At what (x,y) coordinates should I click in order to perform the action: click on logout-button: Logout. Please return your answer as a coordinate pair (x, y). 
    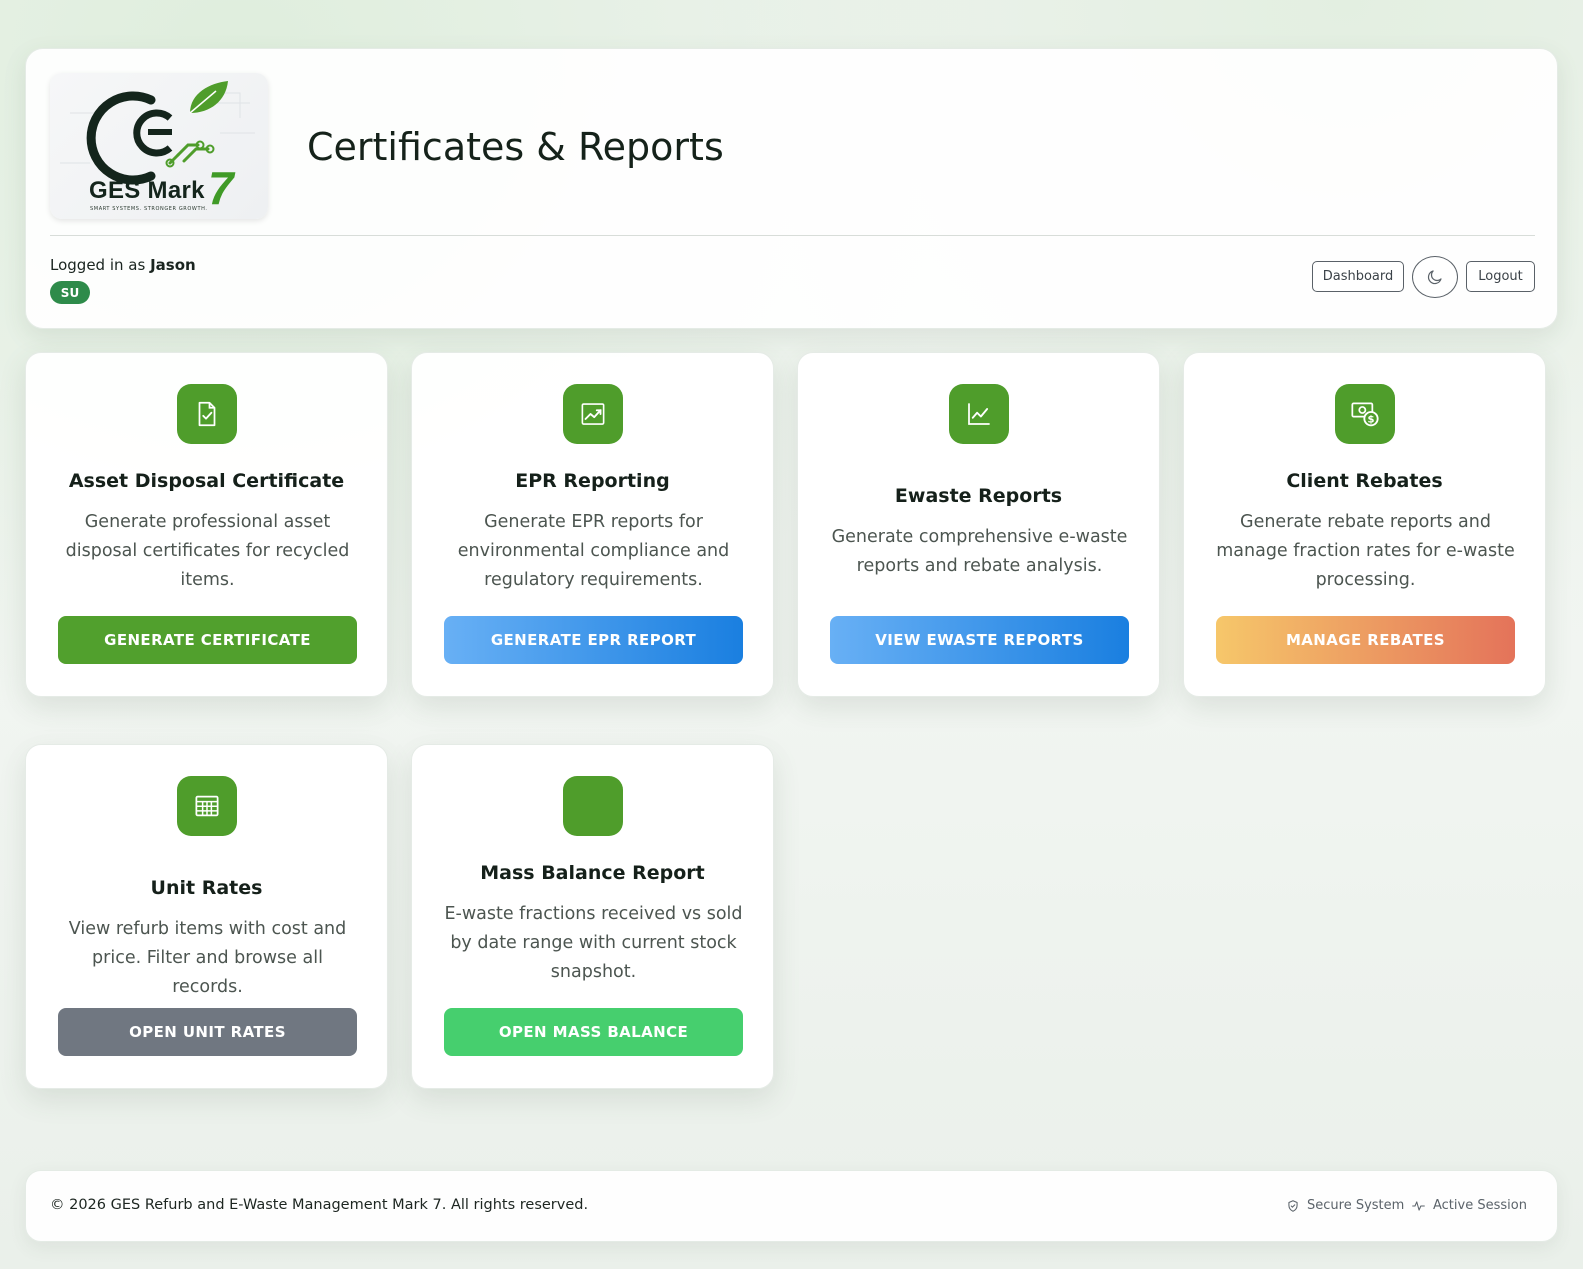
    Looking at the image, I should click on (1500, 276).